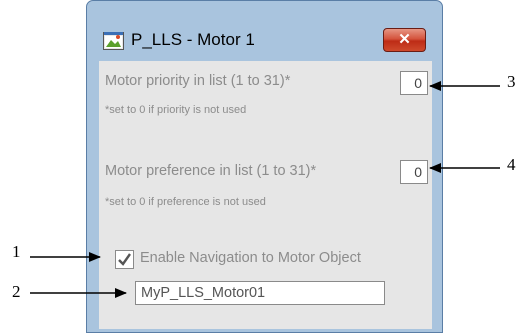  I want to click on callout-label-2: 2, so click(16, 291).